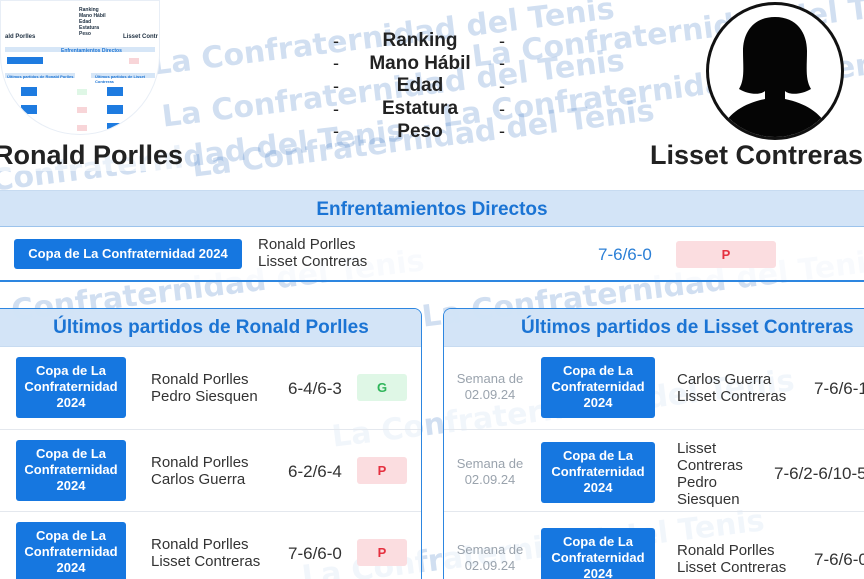 The image size is (864, 579). What do you see at coordinates (724, 379) in the screenshot?
I see `player1-name: Carlos Guerra` at bounding box center [724, 379].